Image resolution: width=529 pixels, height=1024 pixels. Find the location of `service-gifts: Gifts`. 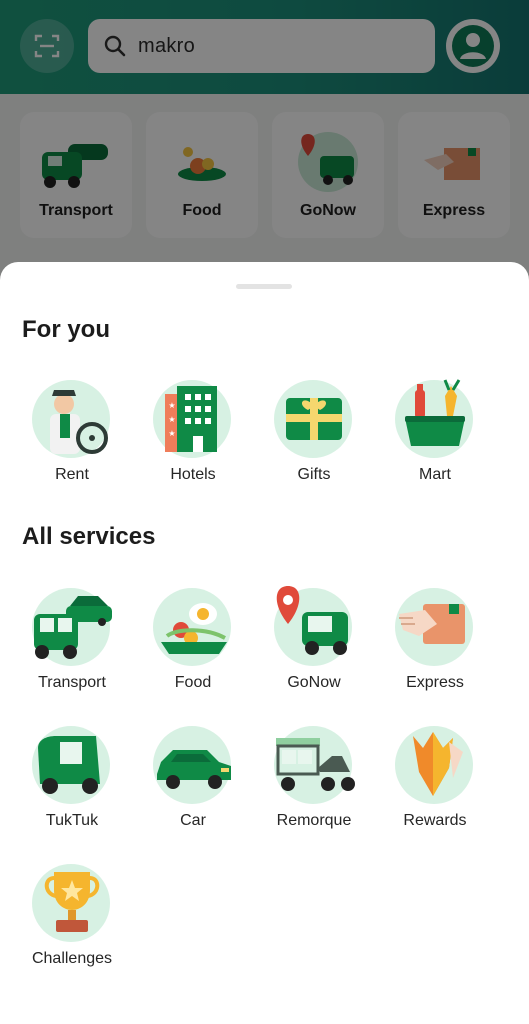

service-gifts: Gifts is located at coordinates (314, 435).